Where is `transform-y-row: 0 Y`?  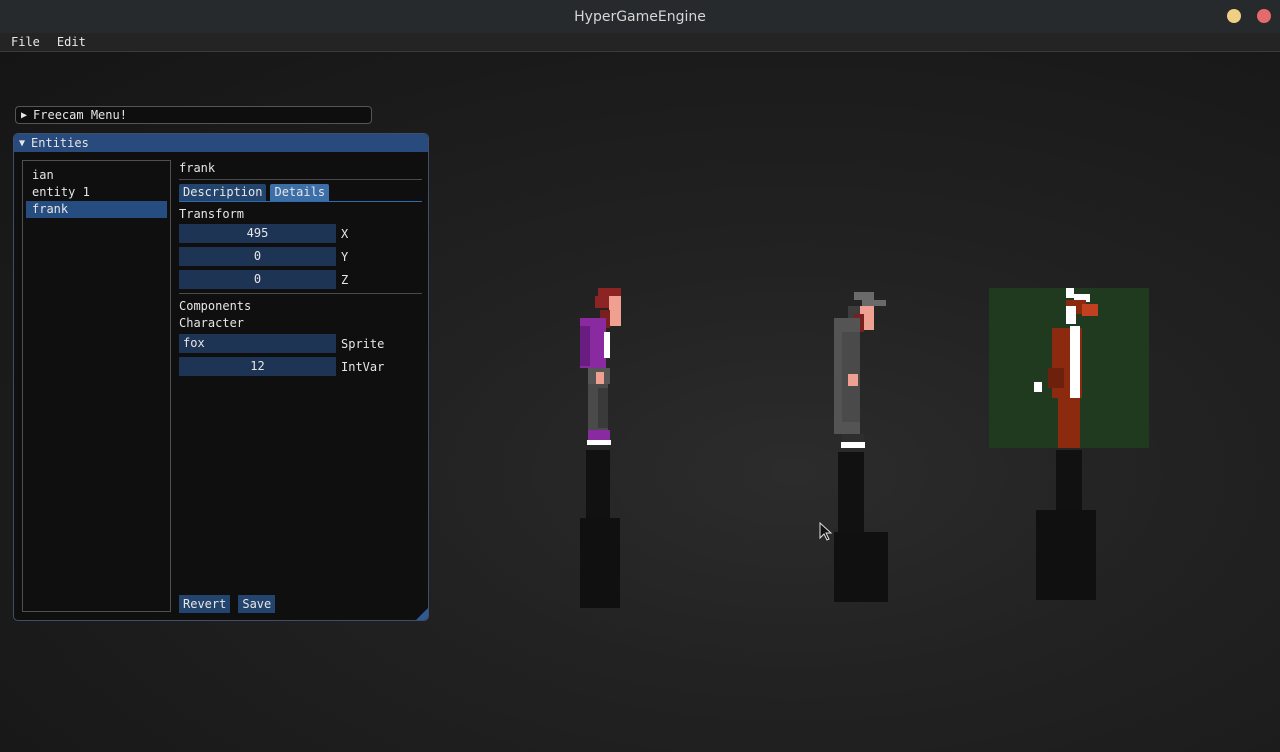 transform-y-row: 0 Y is located at coordinates (300, 256).